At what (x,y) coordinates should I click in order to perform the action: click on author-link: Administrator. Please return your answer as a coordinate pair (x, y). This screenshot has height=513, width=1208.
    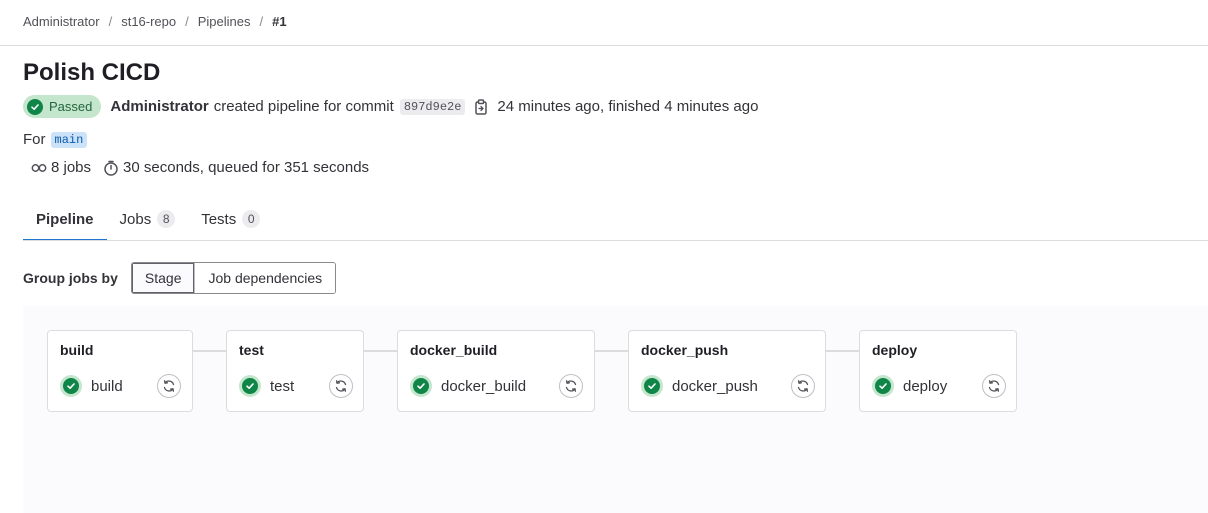
    Looking at the image, I should click on (159, 106).